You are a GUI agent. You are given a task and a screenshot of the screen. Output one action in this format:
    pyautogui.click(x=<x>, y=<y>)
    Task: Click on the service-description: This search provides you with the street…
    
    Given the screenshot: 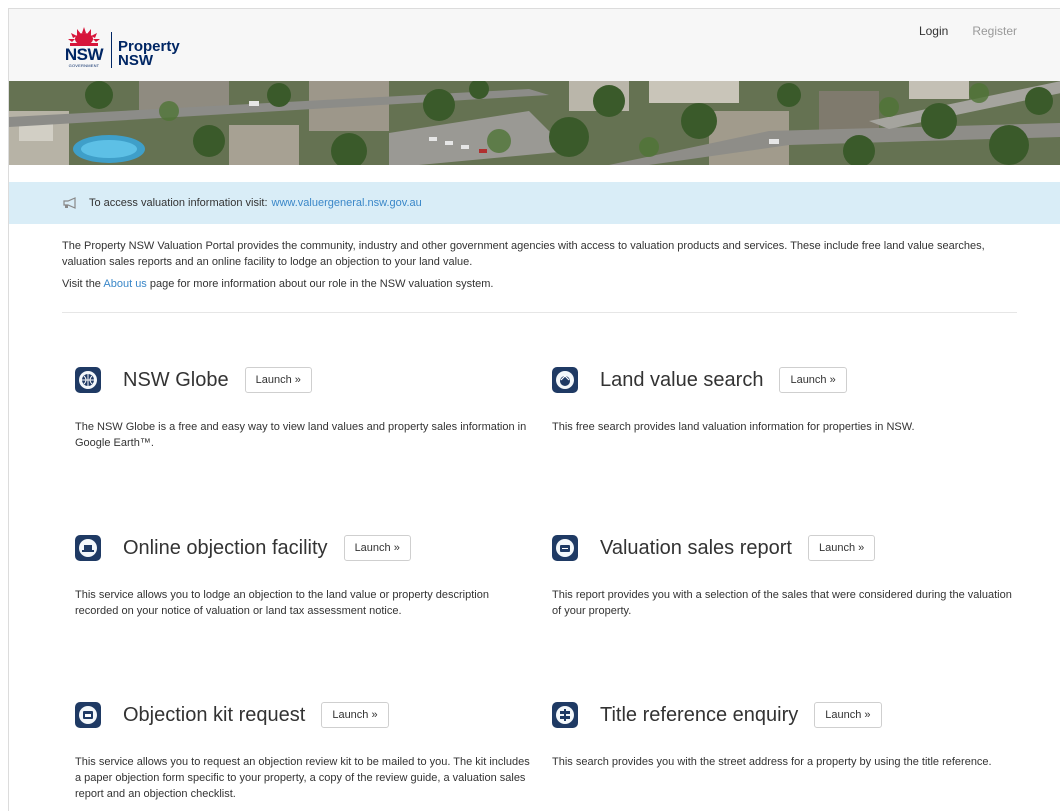 What is the action you would take?
    pyautogui.click(x=772, y=762)
    